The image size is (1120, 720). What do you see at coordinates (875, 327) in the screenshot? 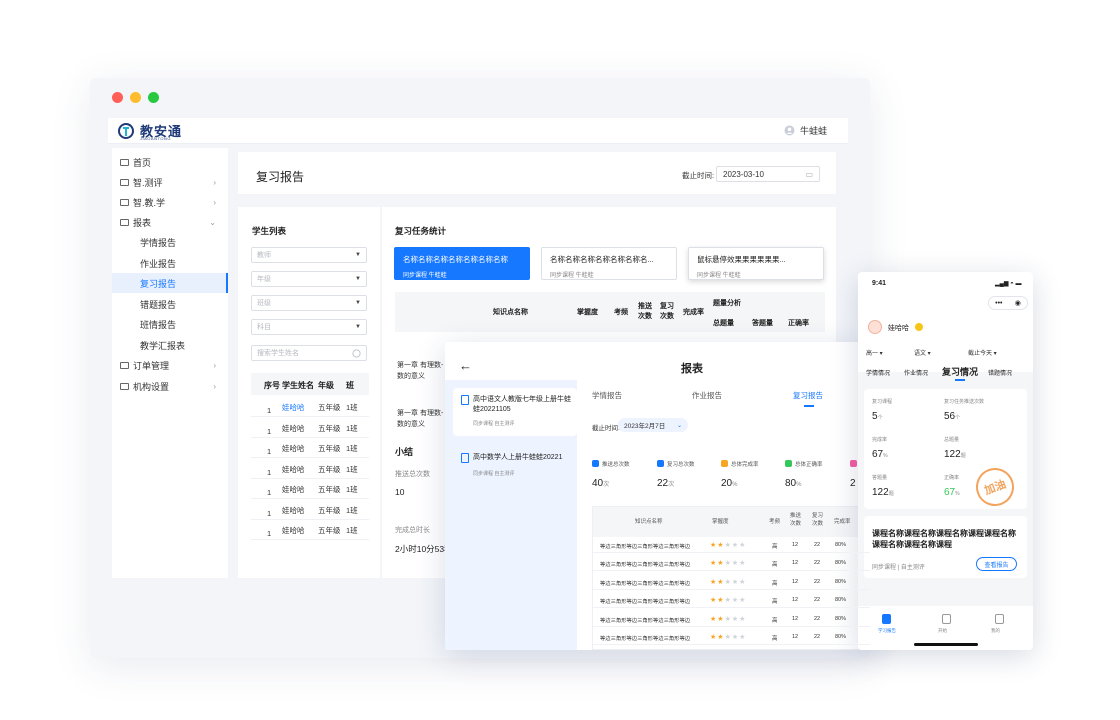
I see `phone-avatar` at bounding box center [875, 327].